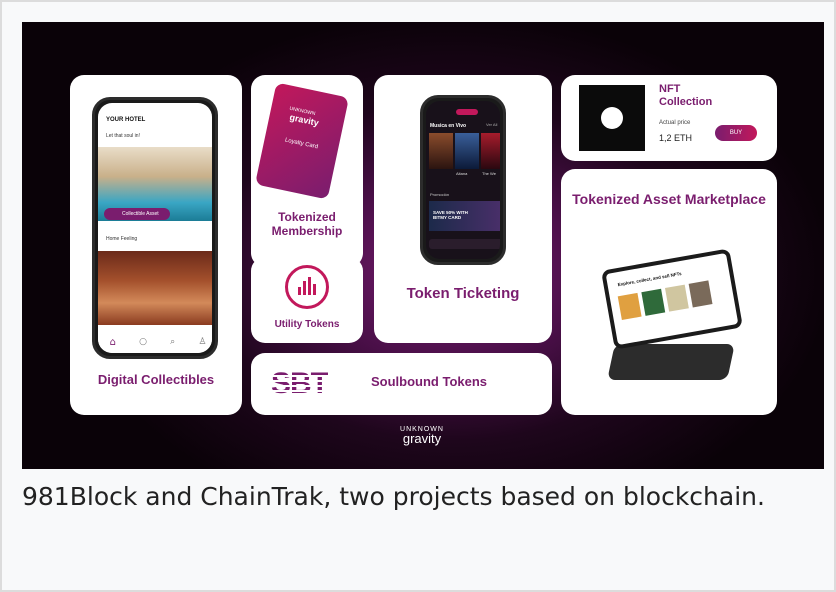  What do you see at coordinates (202, 342) in the screenshot?
I see `user-icon: ♙` at bounding box center [202, 342].